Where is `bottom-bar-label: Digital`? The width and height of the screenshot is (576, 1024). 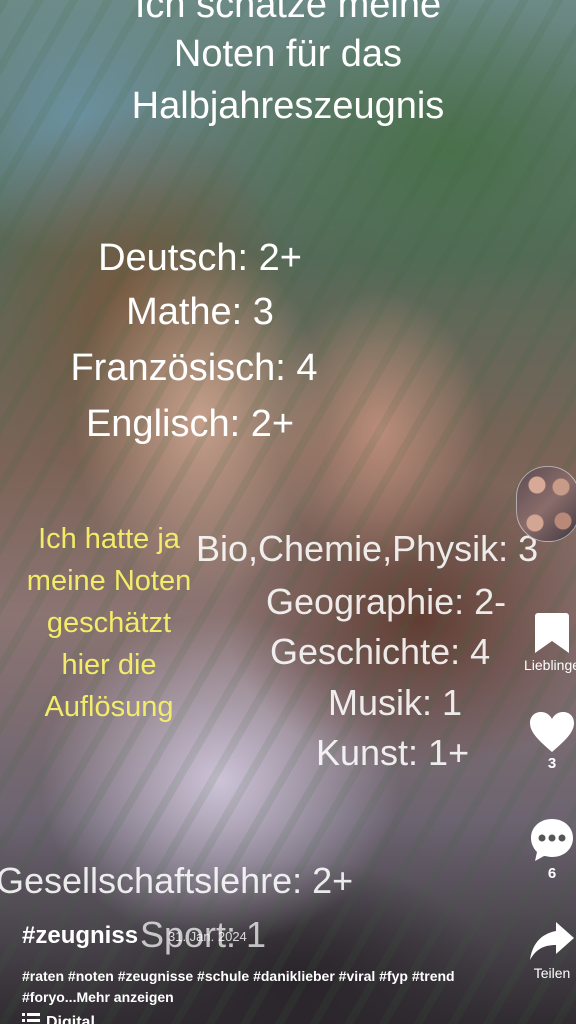
bottom-bar-label: Digital is located at coordinates (70, 1019).